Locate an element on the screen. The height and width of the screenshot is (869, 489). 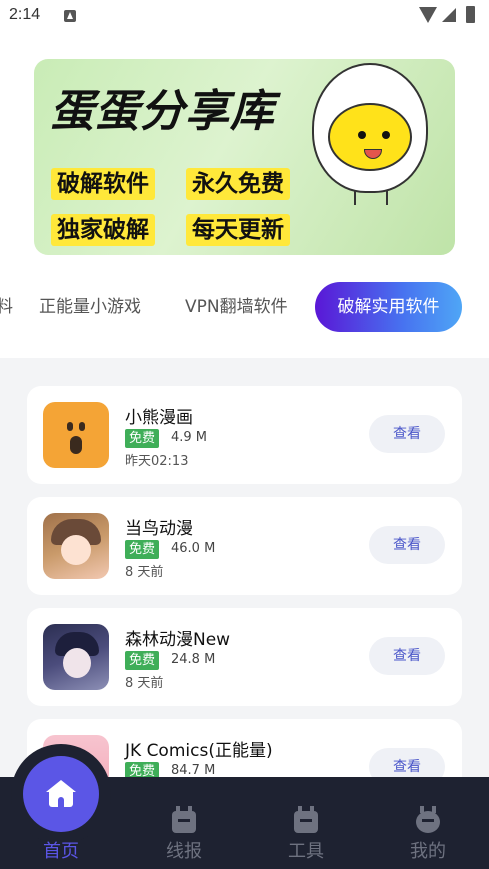
banner-title: 蛋蛋分享库 is located at coordinates (162, 111).